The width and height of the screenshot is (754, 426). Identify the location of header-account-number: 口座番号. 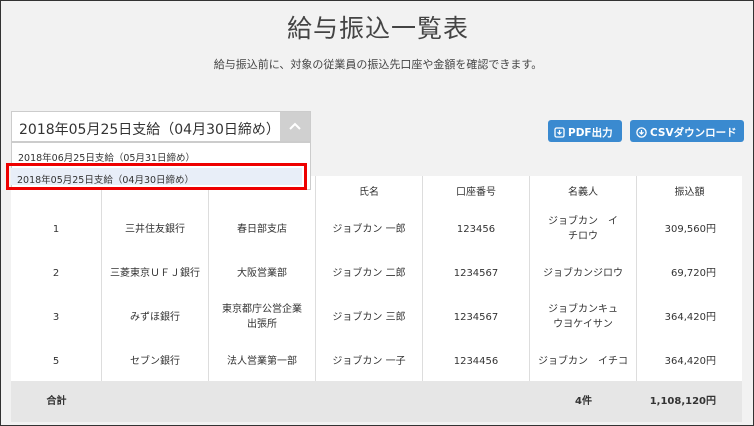
(476, 190).